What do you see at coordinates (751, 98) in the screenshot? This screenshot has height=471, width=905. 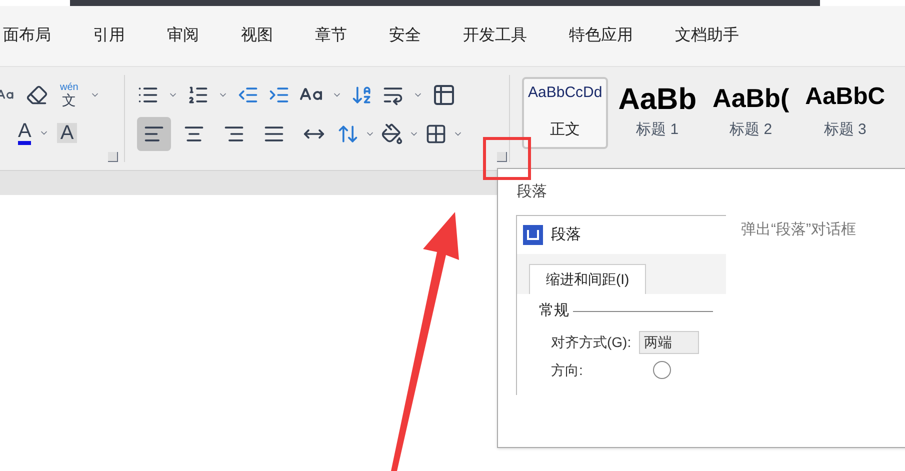 I see `style-preview: AaBb(` at bounding box center [751, 98].